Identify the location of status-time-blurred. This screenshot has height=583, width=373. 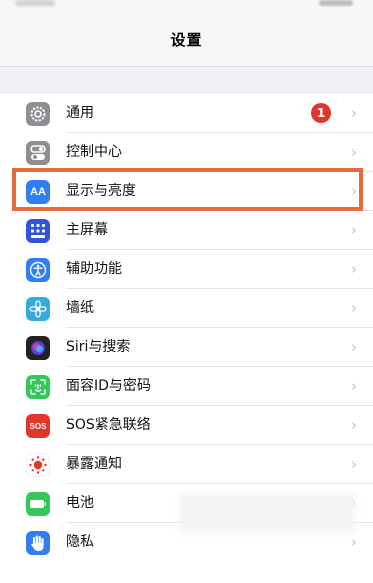
(35, 3).